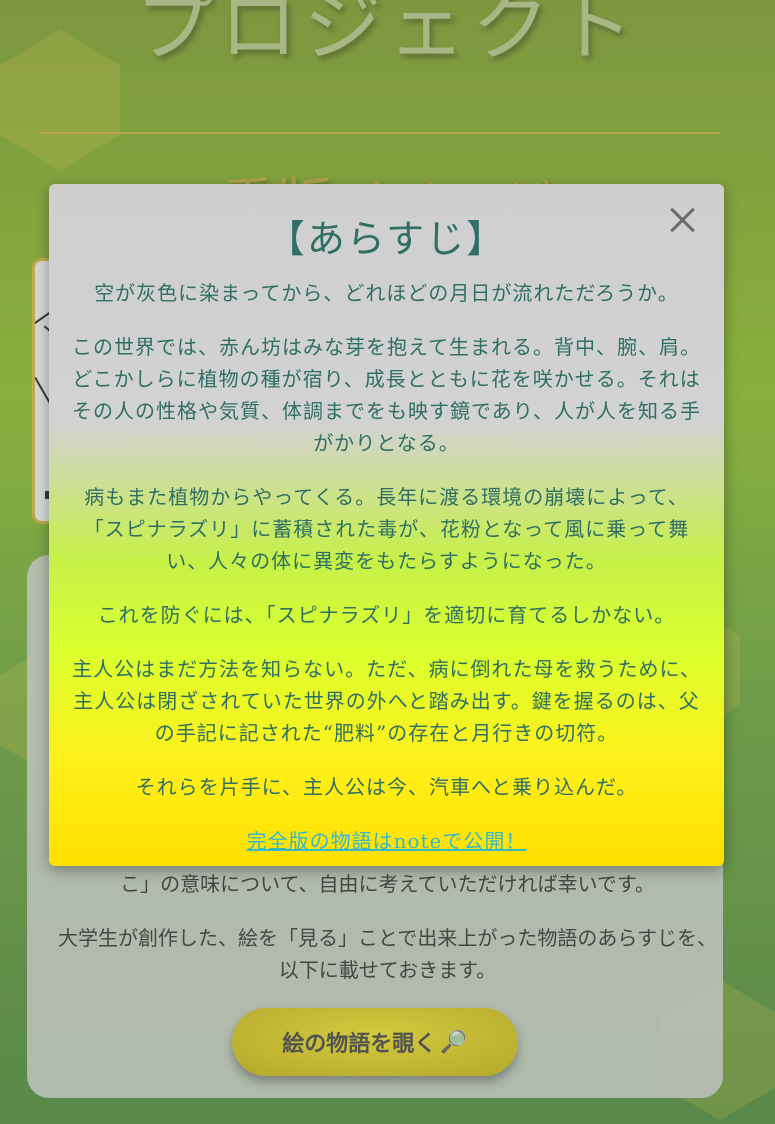 This screenshot has height=1124, width=775. What do you see at coordinates (386, 293) in the screenshot?
I see `synopsis-paragraph: 空が灰色に染まってから、どれほどの月日が流れただろうか。` at bounding box center [386, 293].